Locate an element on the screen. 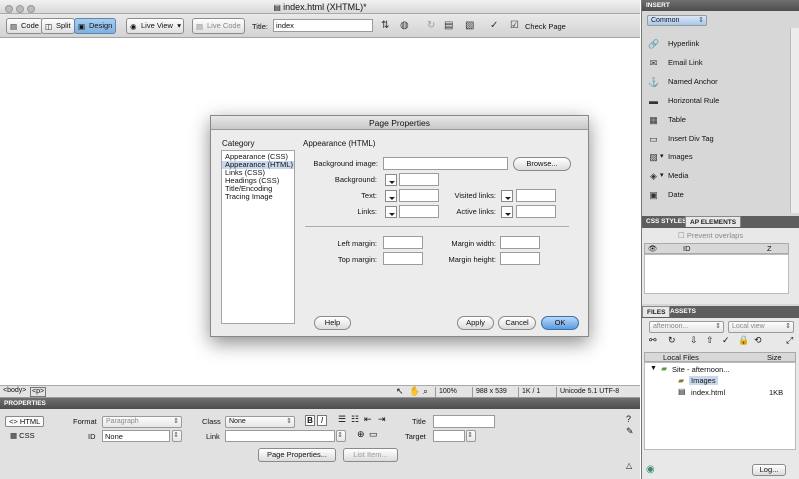 Image resolution: width=799 pixels, height=479 pixels. link-title-input is located at coordinates (464, 421).